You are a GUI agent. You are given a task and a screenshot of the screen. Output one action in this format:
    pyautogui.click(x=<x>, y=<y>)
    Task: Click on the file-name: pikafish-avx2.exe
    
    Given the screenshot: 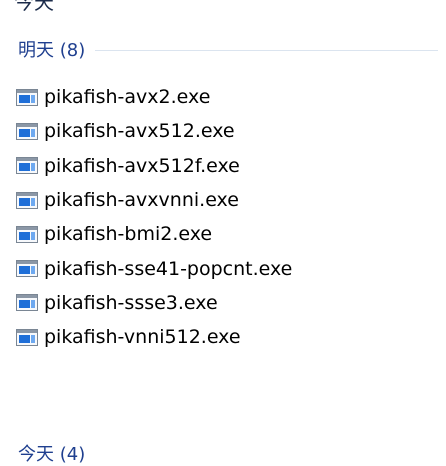 What is the action you would take?
    pyautogui.click(x=127, y=97)
    